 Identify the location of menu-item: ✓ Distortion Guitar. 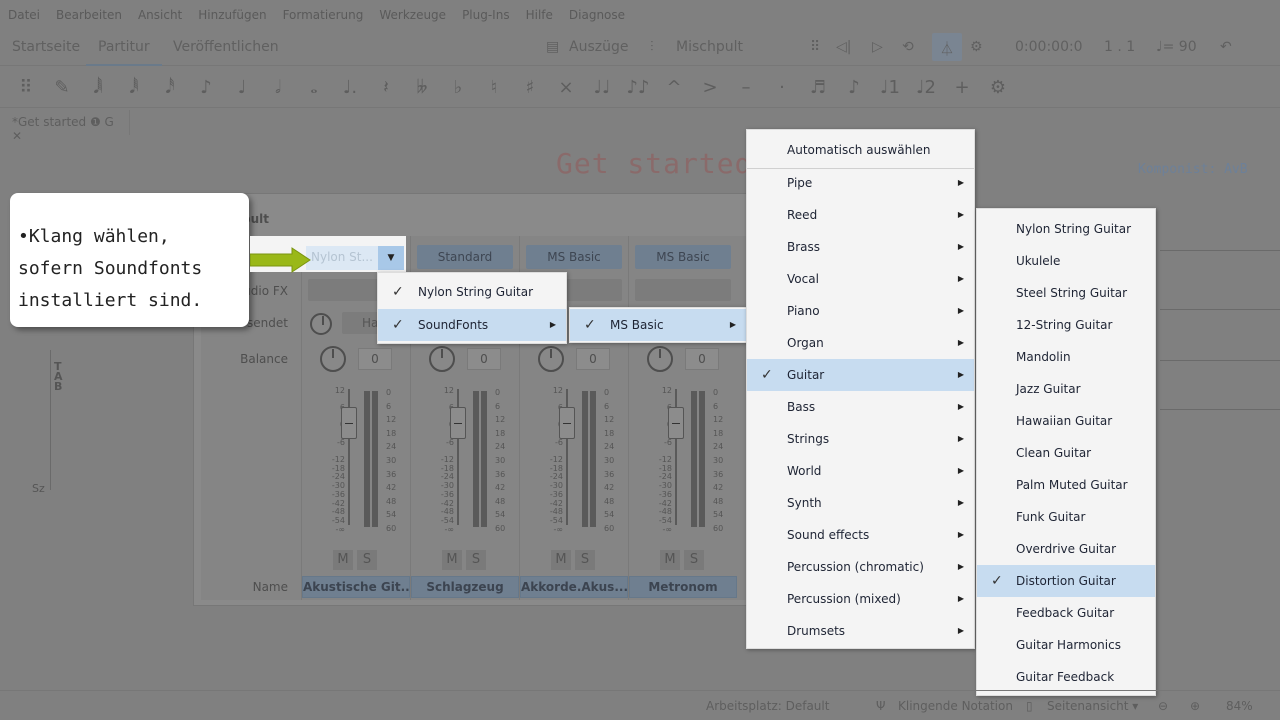
(1066, 581).